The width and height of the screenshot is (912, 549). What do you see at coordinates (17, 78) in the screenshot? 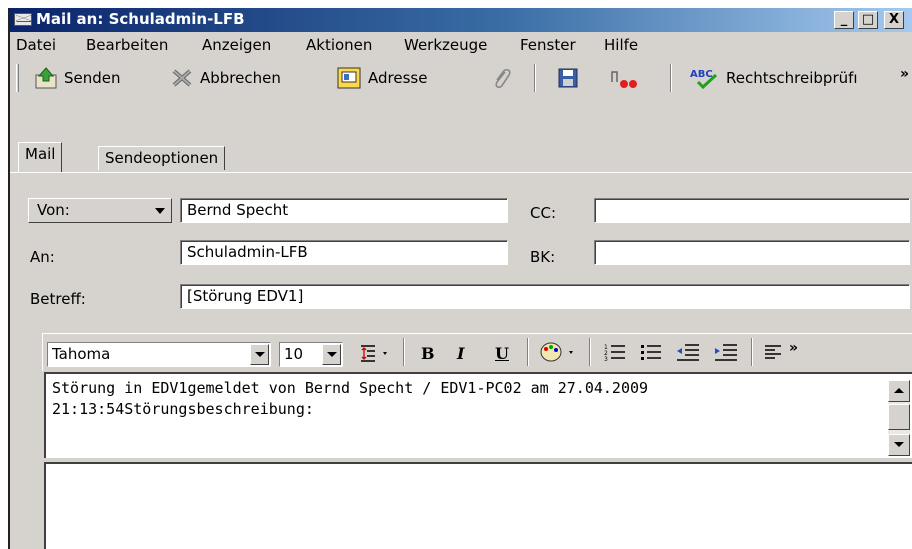
I see `toolbar-grip` at bounding box center [17, 78].